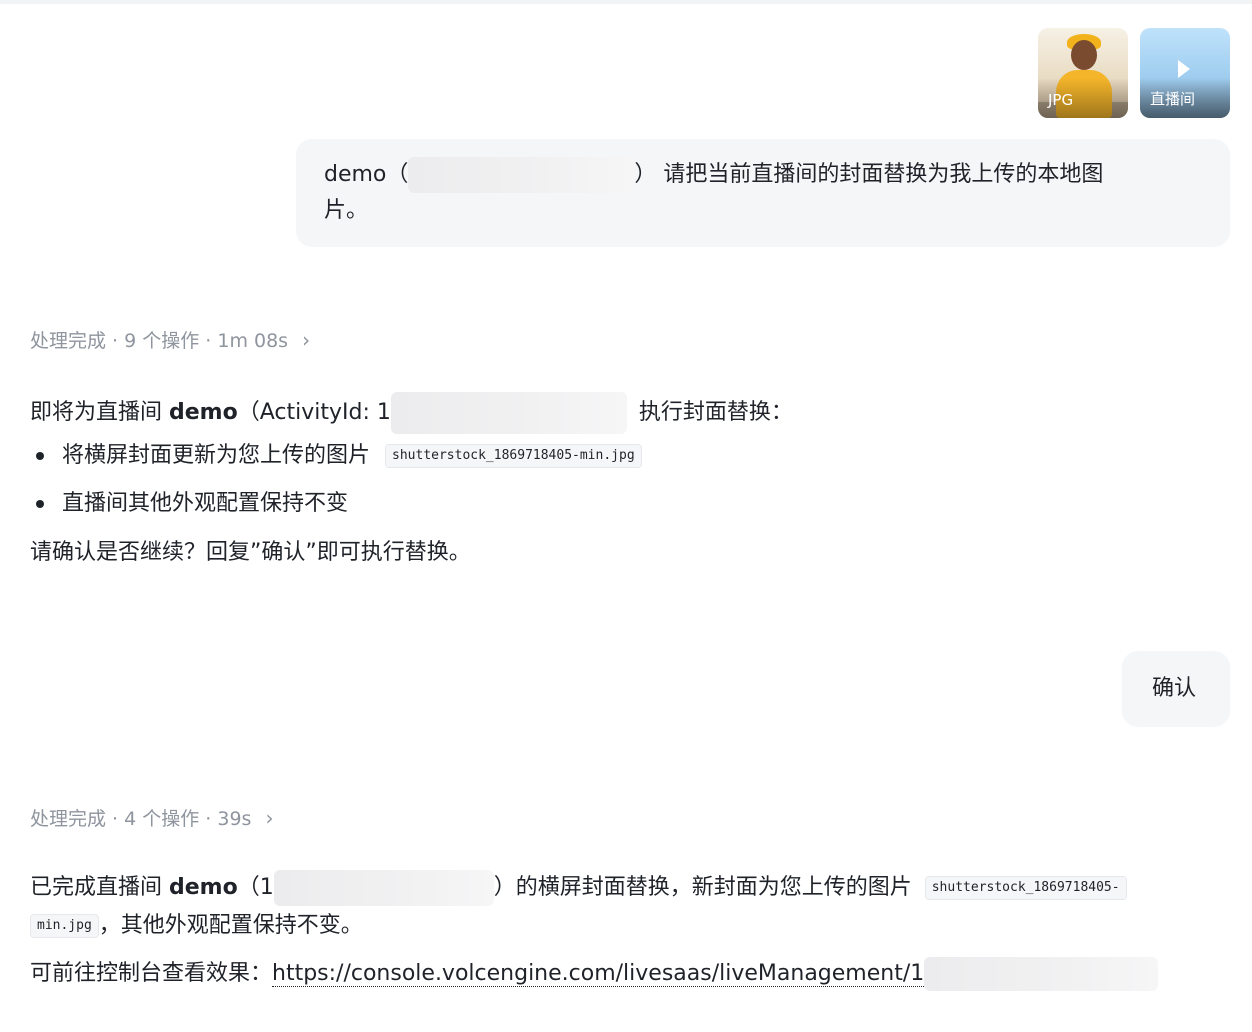  What do you see at coordinates (513, 456) in the screenshot?
I see `filename-code: shutterstock_1869718405-min.jpg` at bounding box center [513, 456].